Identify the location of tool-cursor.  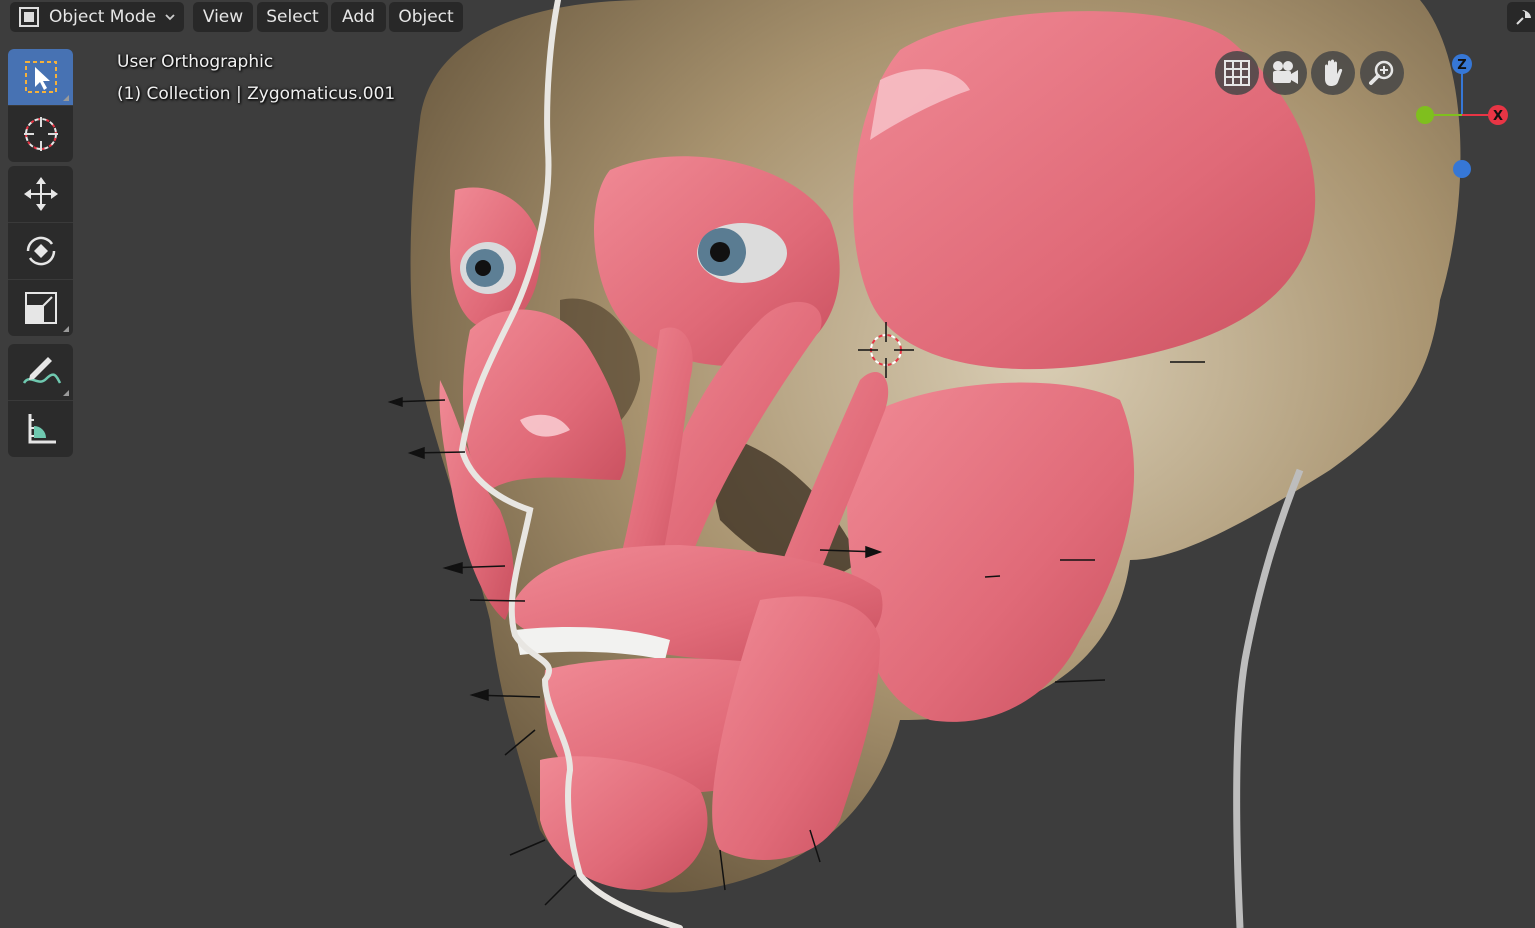
(40, 133).